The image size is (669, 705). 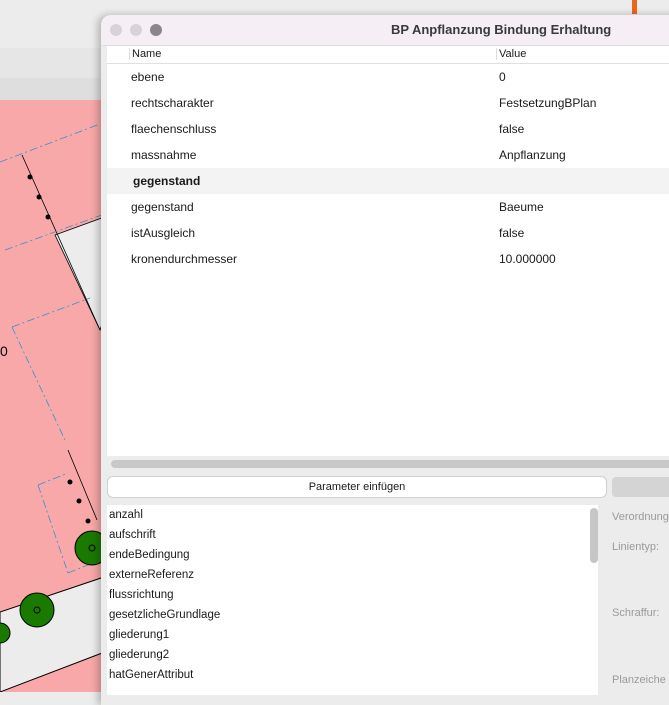 I want to click on column-name: Name, so click(x=145, y=54).